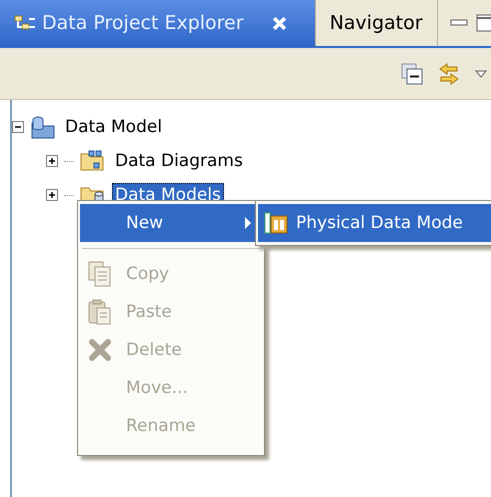 The height and width of the screenshot is (497, 491). I want to click on menu-item: Physical Data Mode, so click(374, 223).